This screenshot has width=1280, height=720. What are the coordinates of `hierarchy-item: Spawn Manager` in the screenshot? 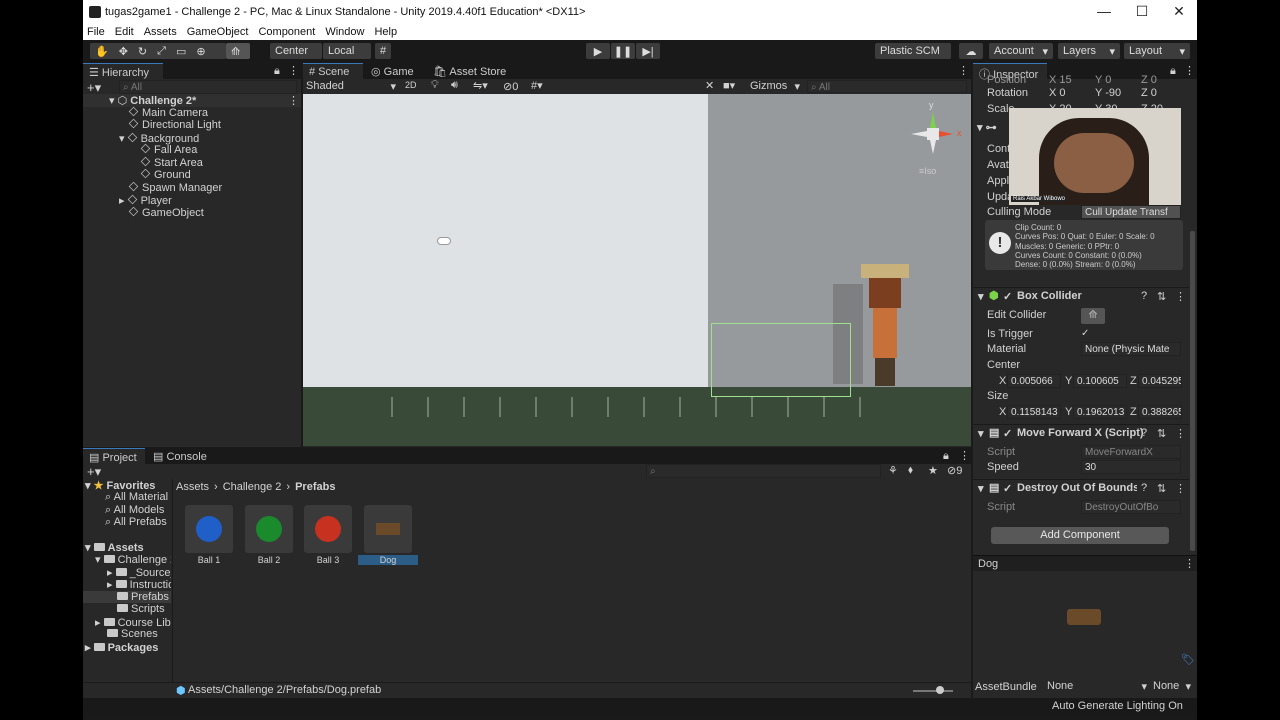 It's located at (175, 187).